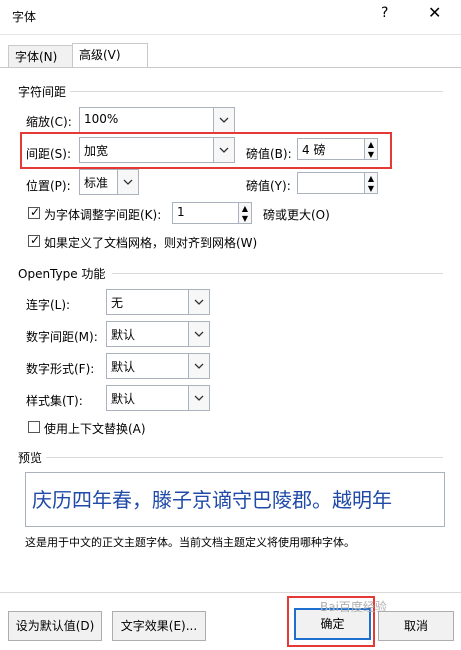  I want to click on section-preview: 预览, so click(30, 458).